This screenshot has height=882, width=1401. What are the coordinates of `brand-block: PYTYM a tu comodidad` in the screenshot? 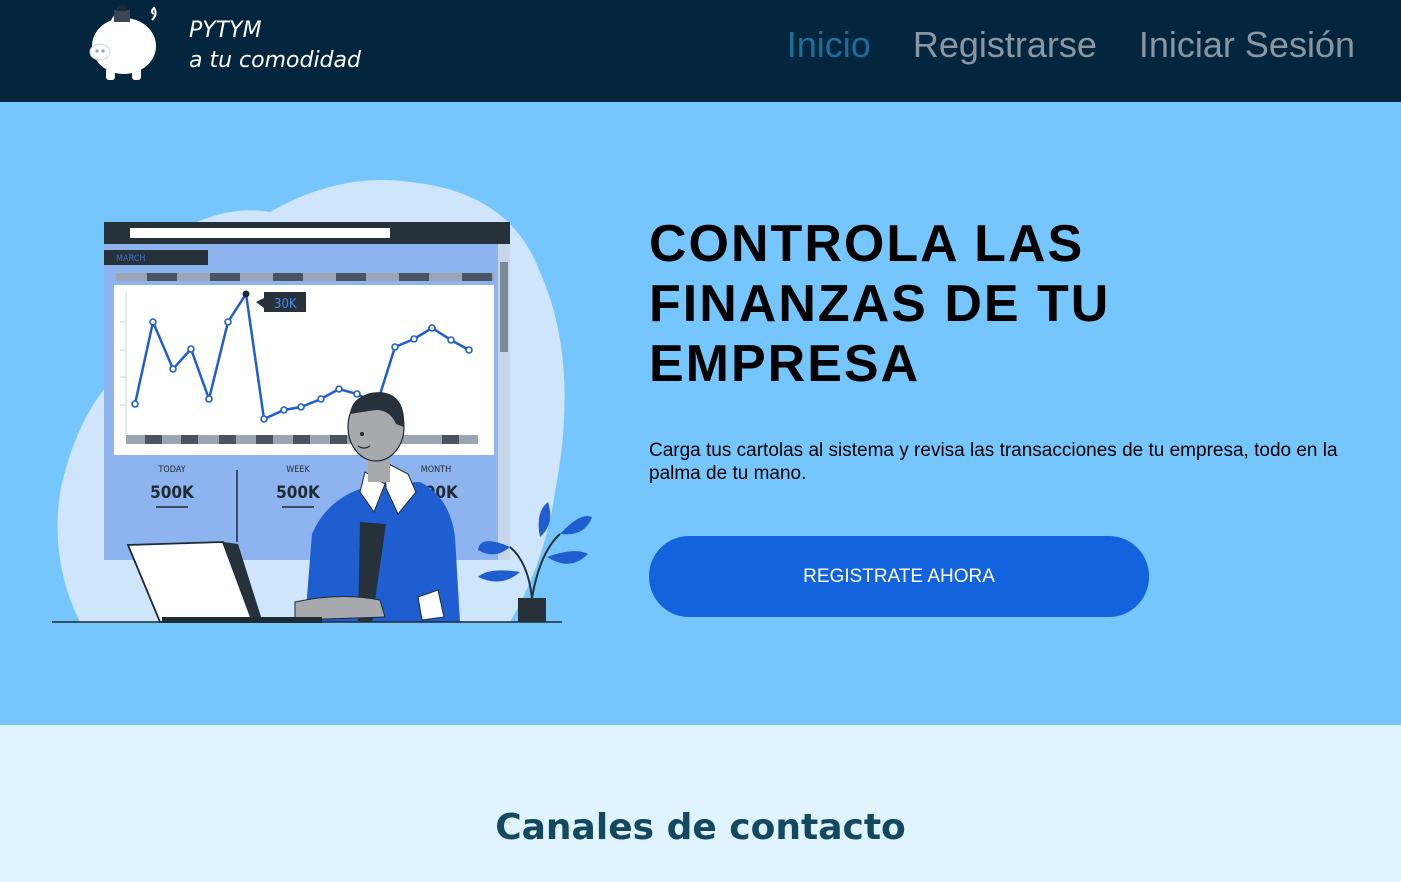 It's located at (275, 46).